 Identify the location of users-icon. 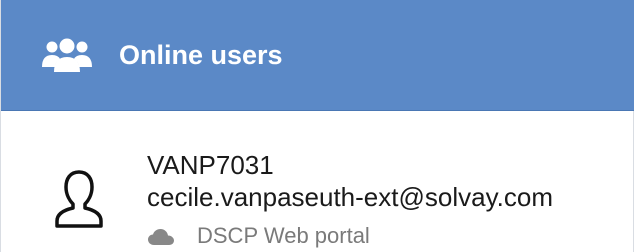
(67, 55).